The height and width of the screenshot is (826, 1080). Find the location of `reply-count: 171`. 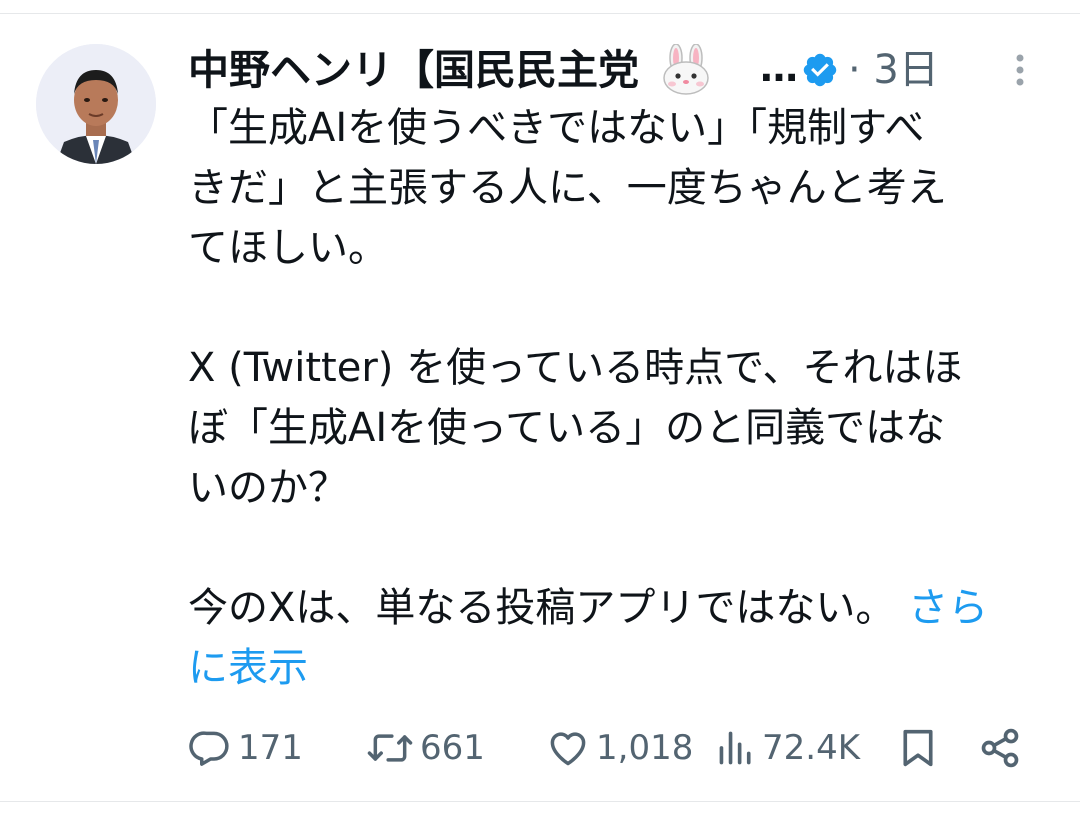

reply-count: 171 is located at coordinates (270, 748).